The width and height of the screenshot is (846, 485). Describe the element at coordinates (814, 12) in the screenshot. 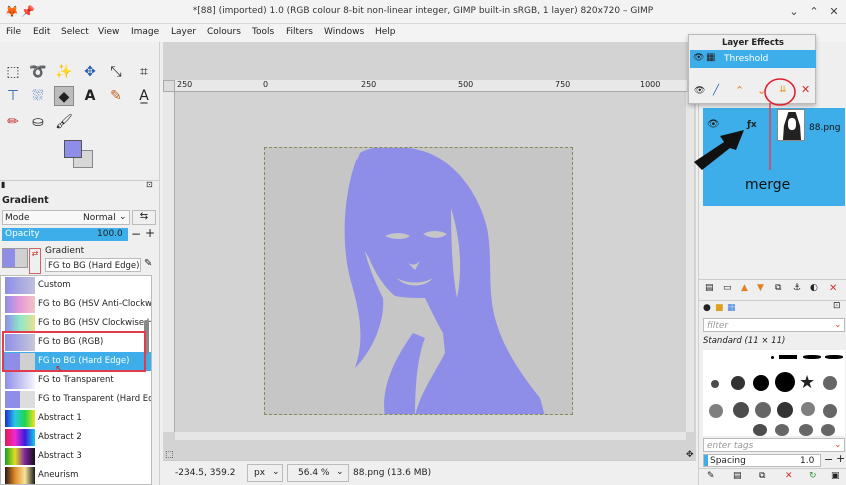

I see `maximize-icon: ⌃` at that location.